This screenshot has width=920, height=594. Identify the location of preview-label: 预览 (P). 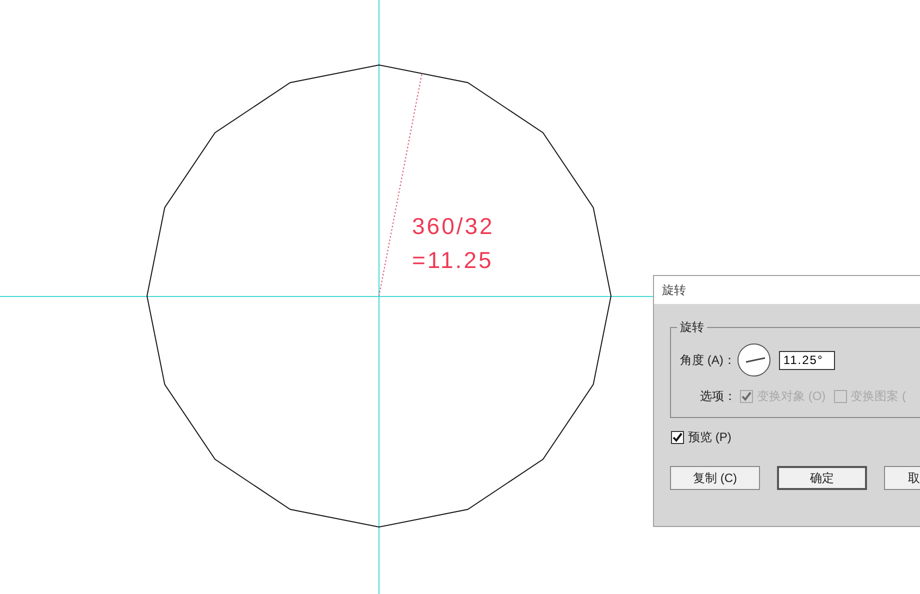
(710, 437).